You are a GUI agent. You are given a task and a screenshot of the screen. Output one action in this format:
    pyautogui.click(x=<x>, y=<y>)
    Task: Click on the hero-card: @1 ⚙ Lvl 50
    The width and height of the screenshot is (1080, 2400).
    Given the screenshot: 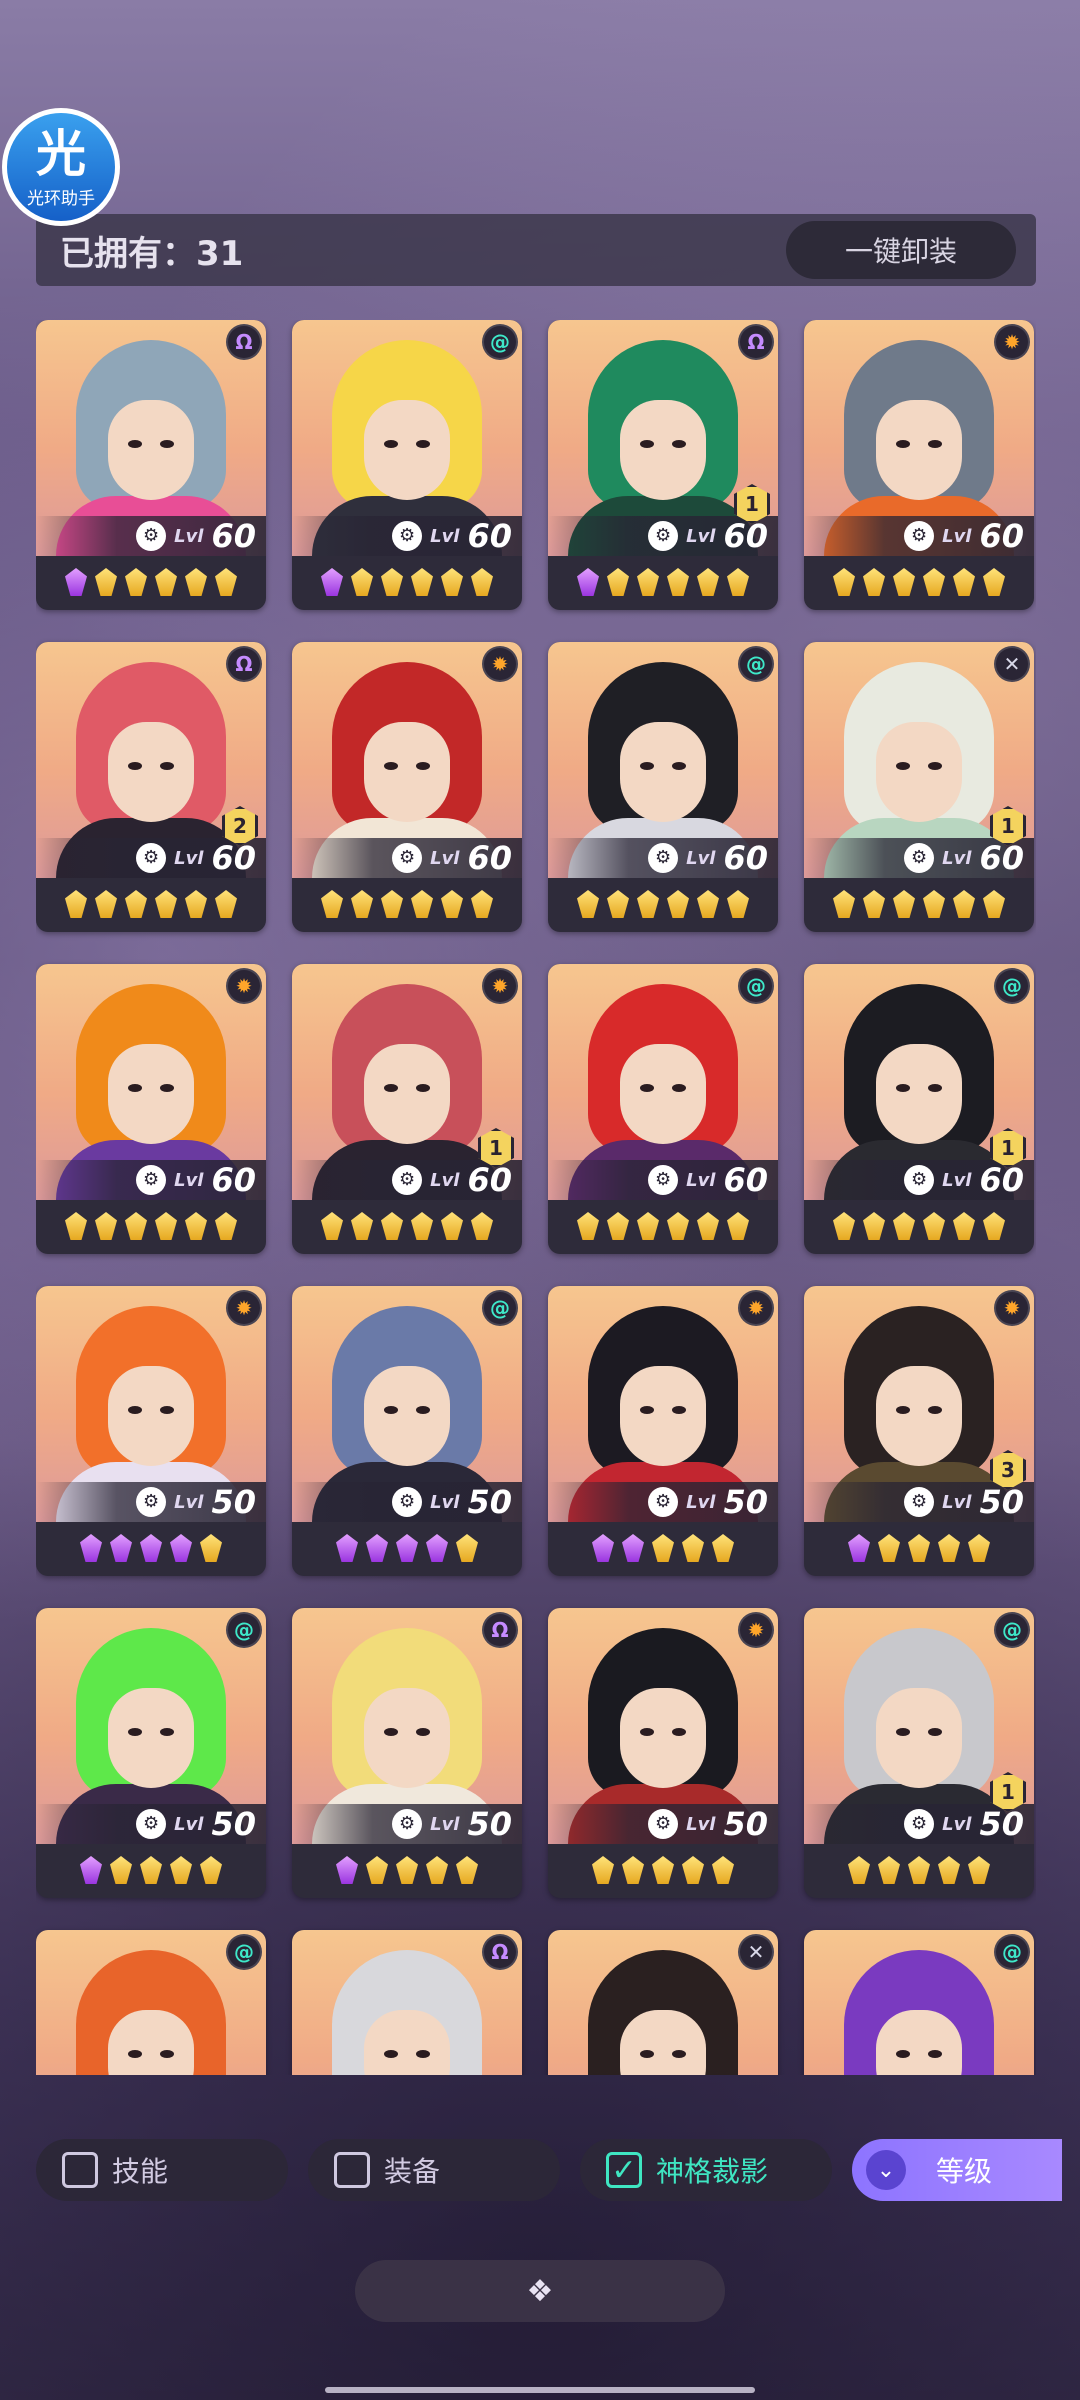 What is the action you would take?
    pyautogui.click(x=919, y=1753)
    